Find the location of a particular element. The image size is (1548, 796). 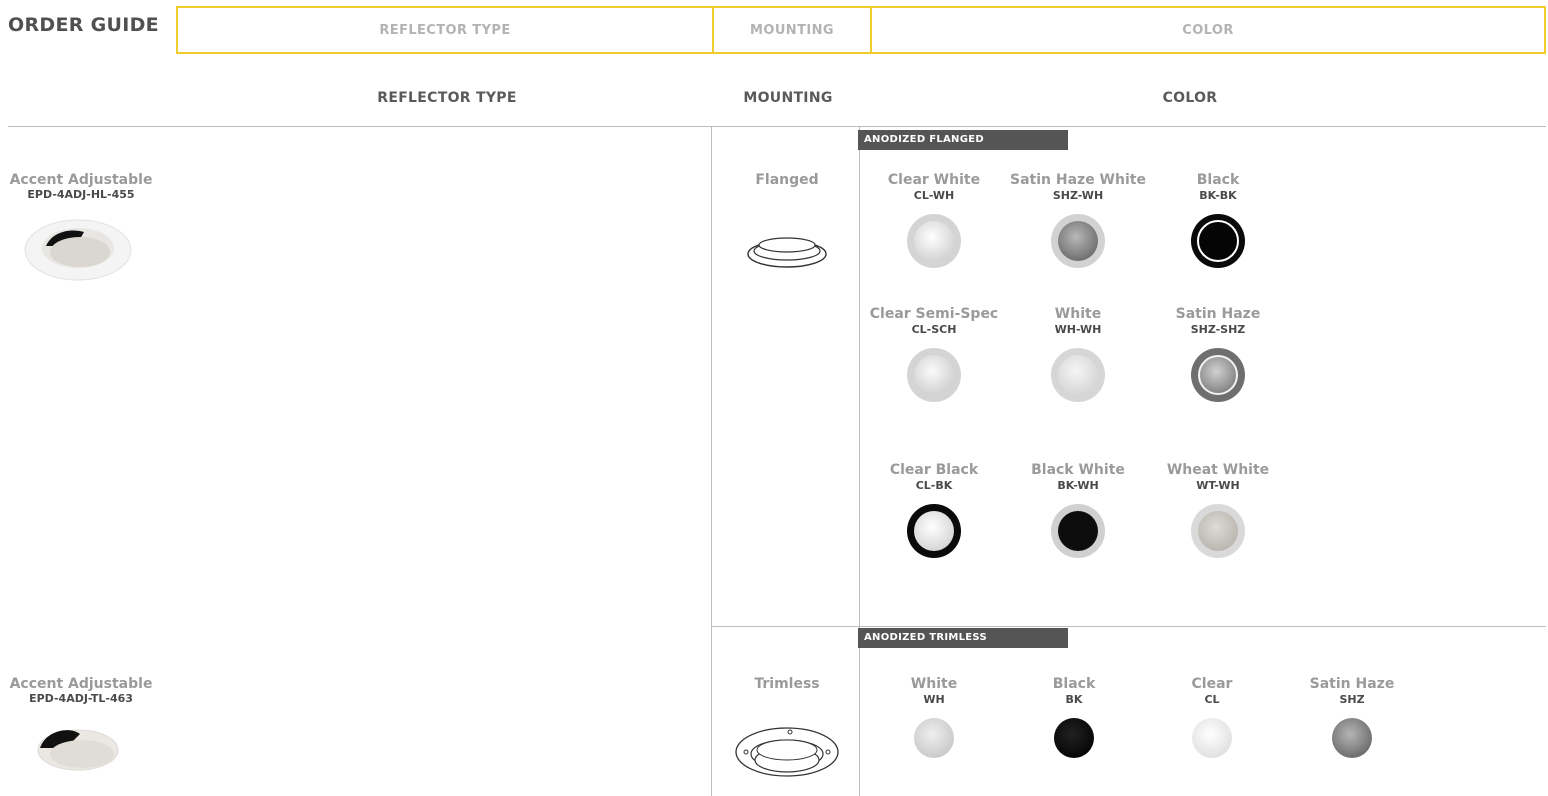

column-header-color: COLOR is located at coordinates (1190, 98).